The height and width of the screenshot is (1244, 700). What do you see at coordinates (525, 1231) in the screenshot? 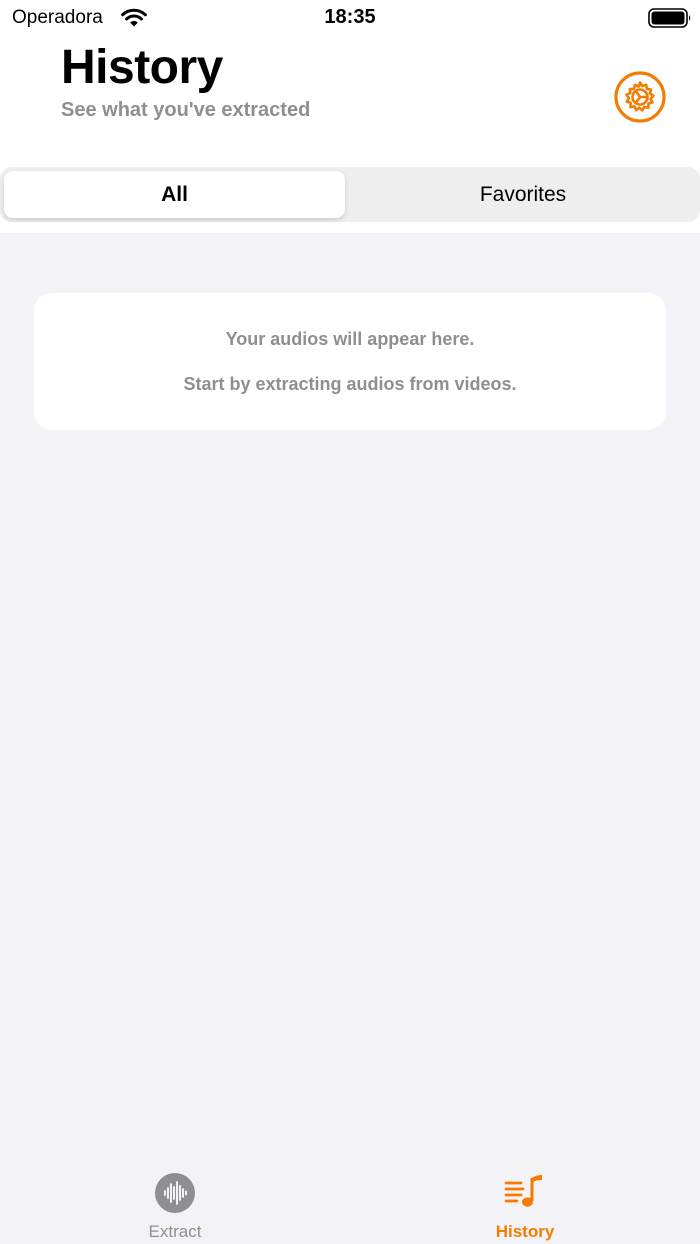
I see `tab-history-label: History` at bounding box center [525, 1231].